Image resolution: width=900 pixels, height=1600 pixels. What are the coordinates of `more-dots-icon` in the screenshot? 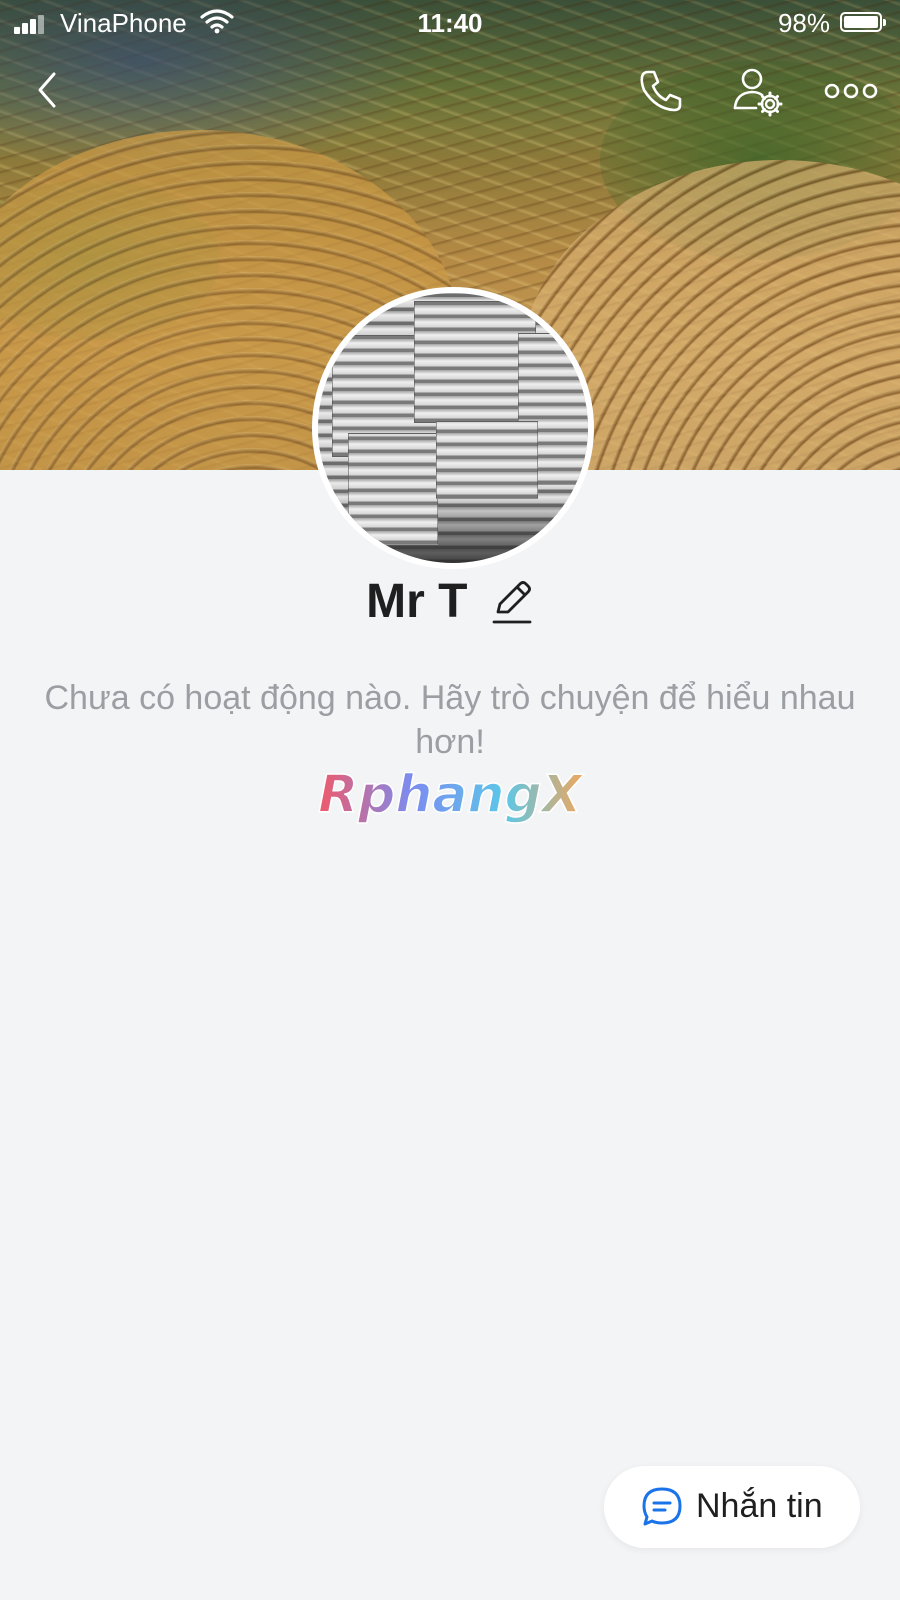 It's located at (851, 91).